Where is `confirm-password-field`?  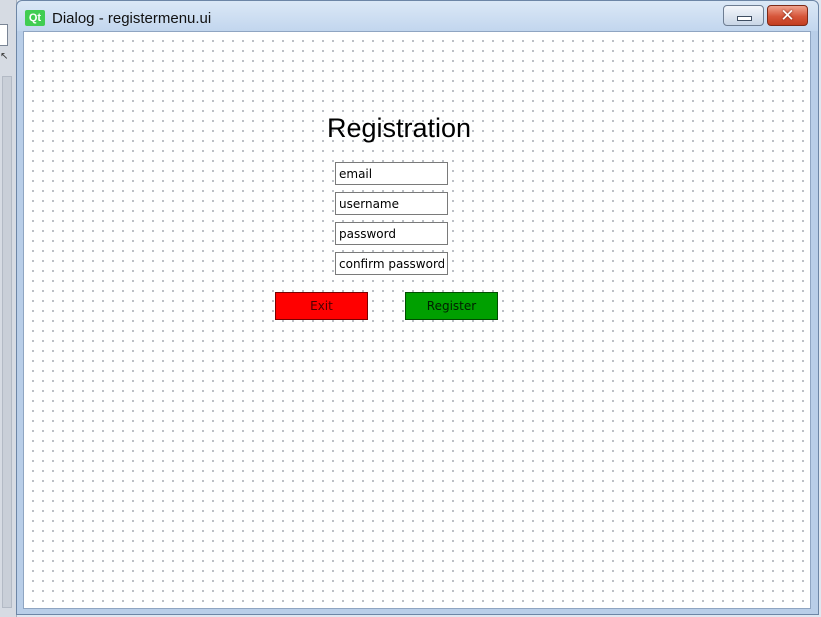
confirm-password-field is located at coordinates (391, 263).